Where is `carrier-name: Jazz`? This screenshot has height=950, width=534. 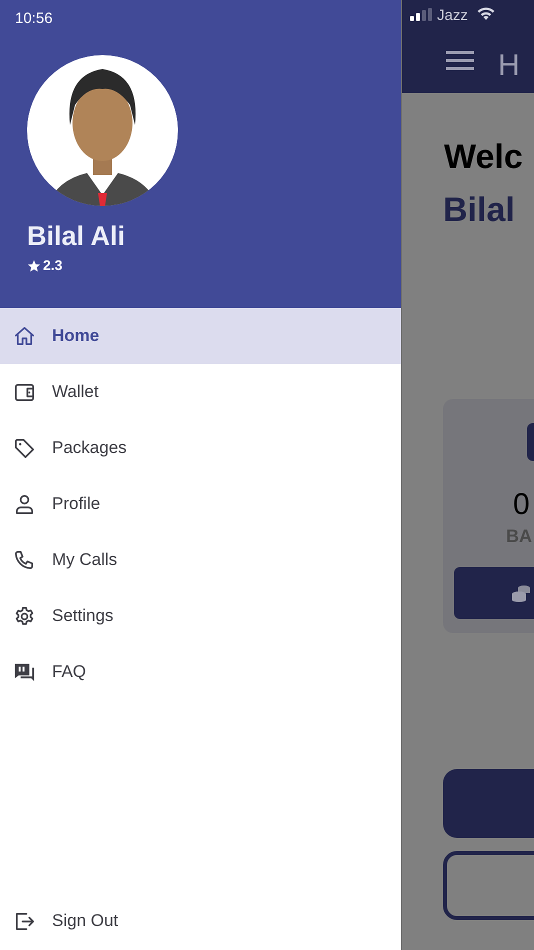 carrier-name: Jazz is located at coordinates (452, 16).